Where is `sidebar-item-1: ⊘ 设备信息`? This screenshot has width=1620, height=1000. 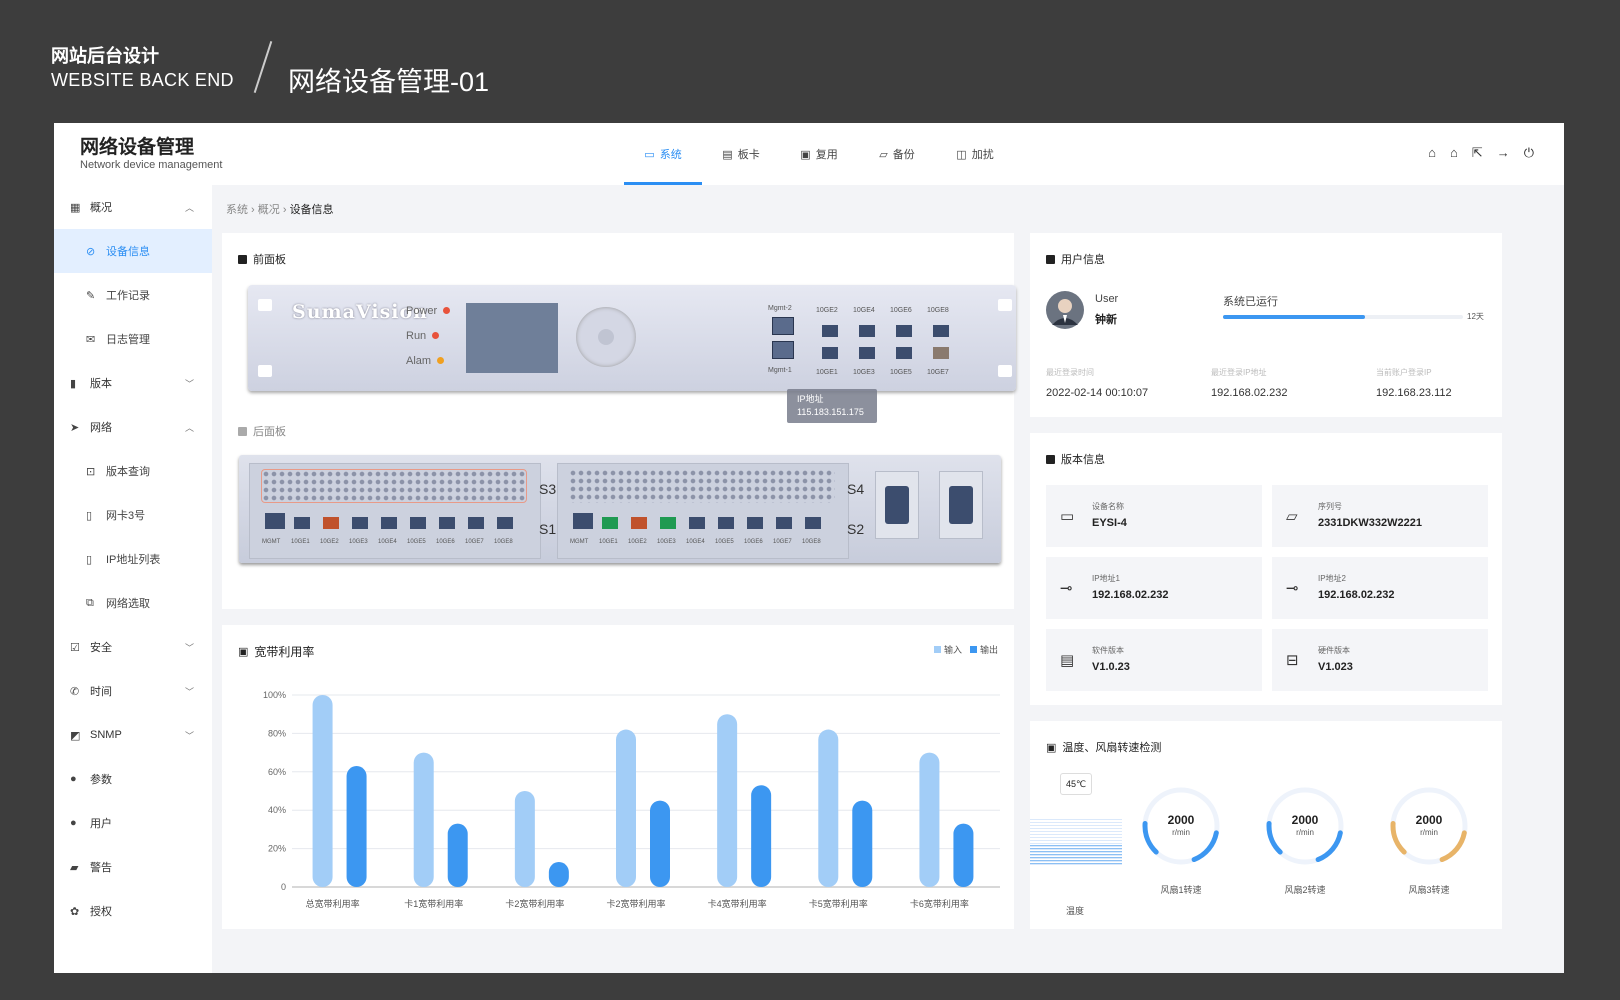 sidebar-item-1: ⊘ 设备信息 is located at coordinates (133, 251).